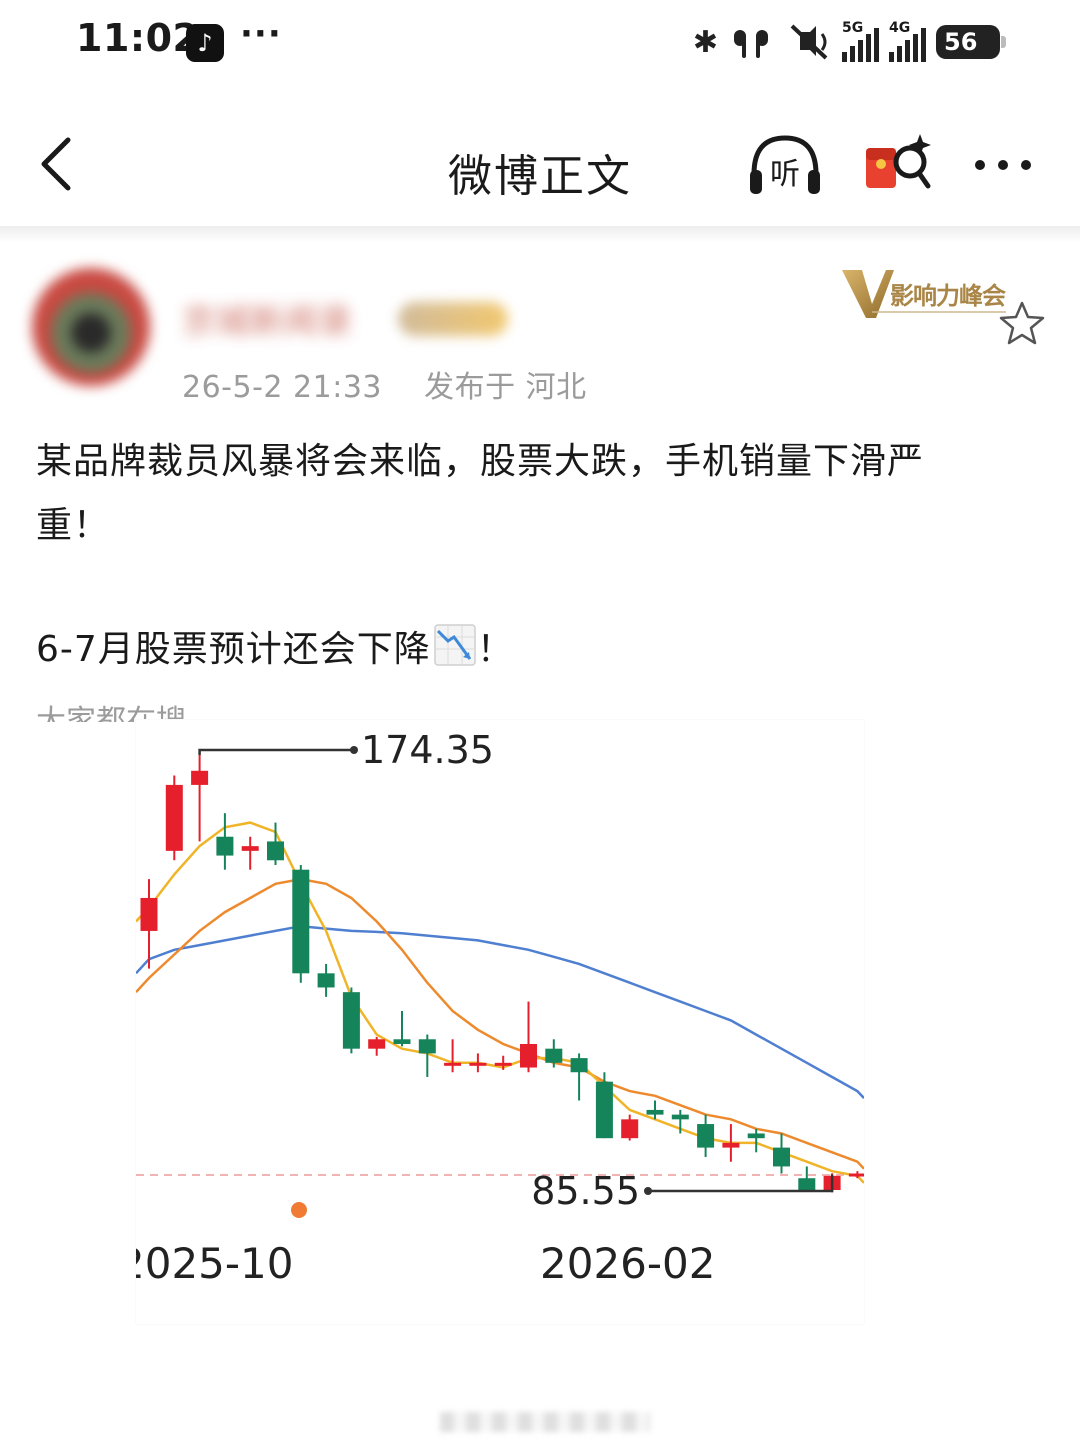 This screenshot has width=1080, height=1440. Describe the element at coordinates (276, 751) in the screenshot. I see `high-callout-line` at that location.